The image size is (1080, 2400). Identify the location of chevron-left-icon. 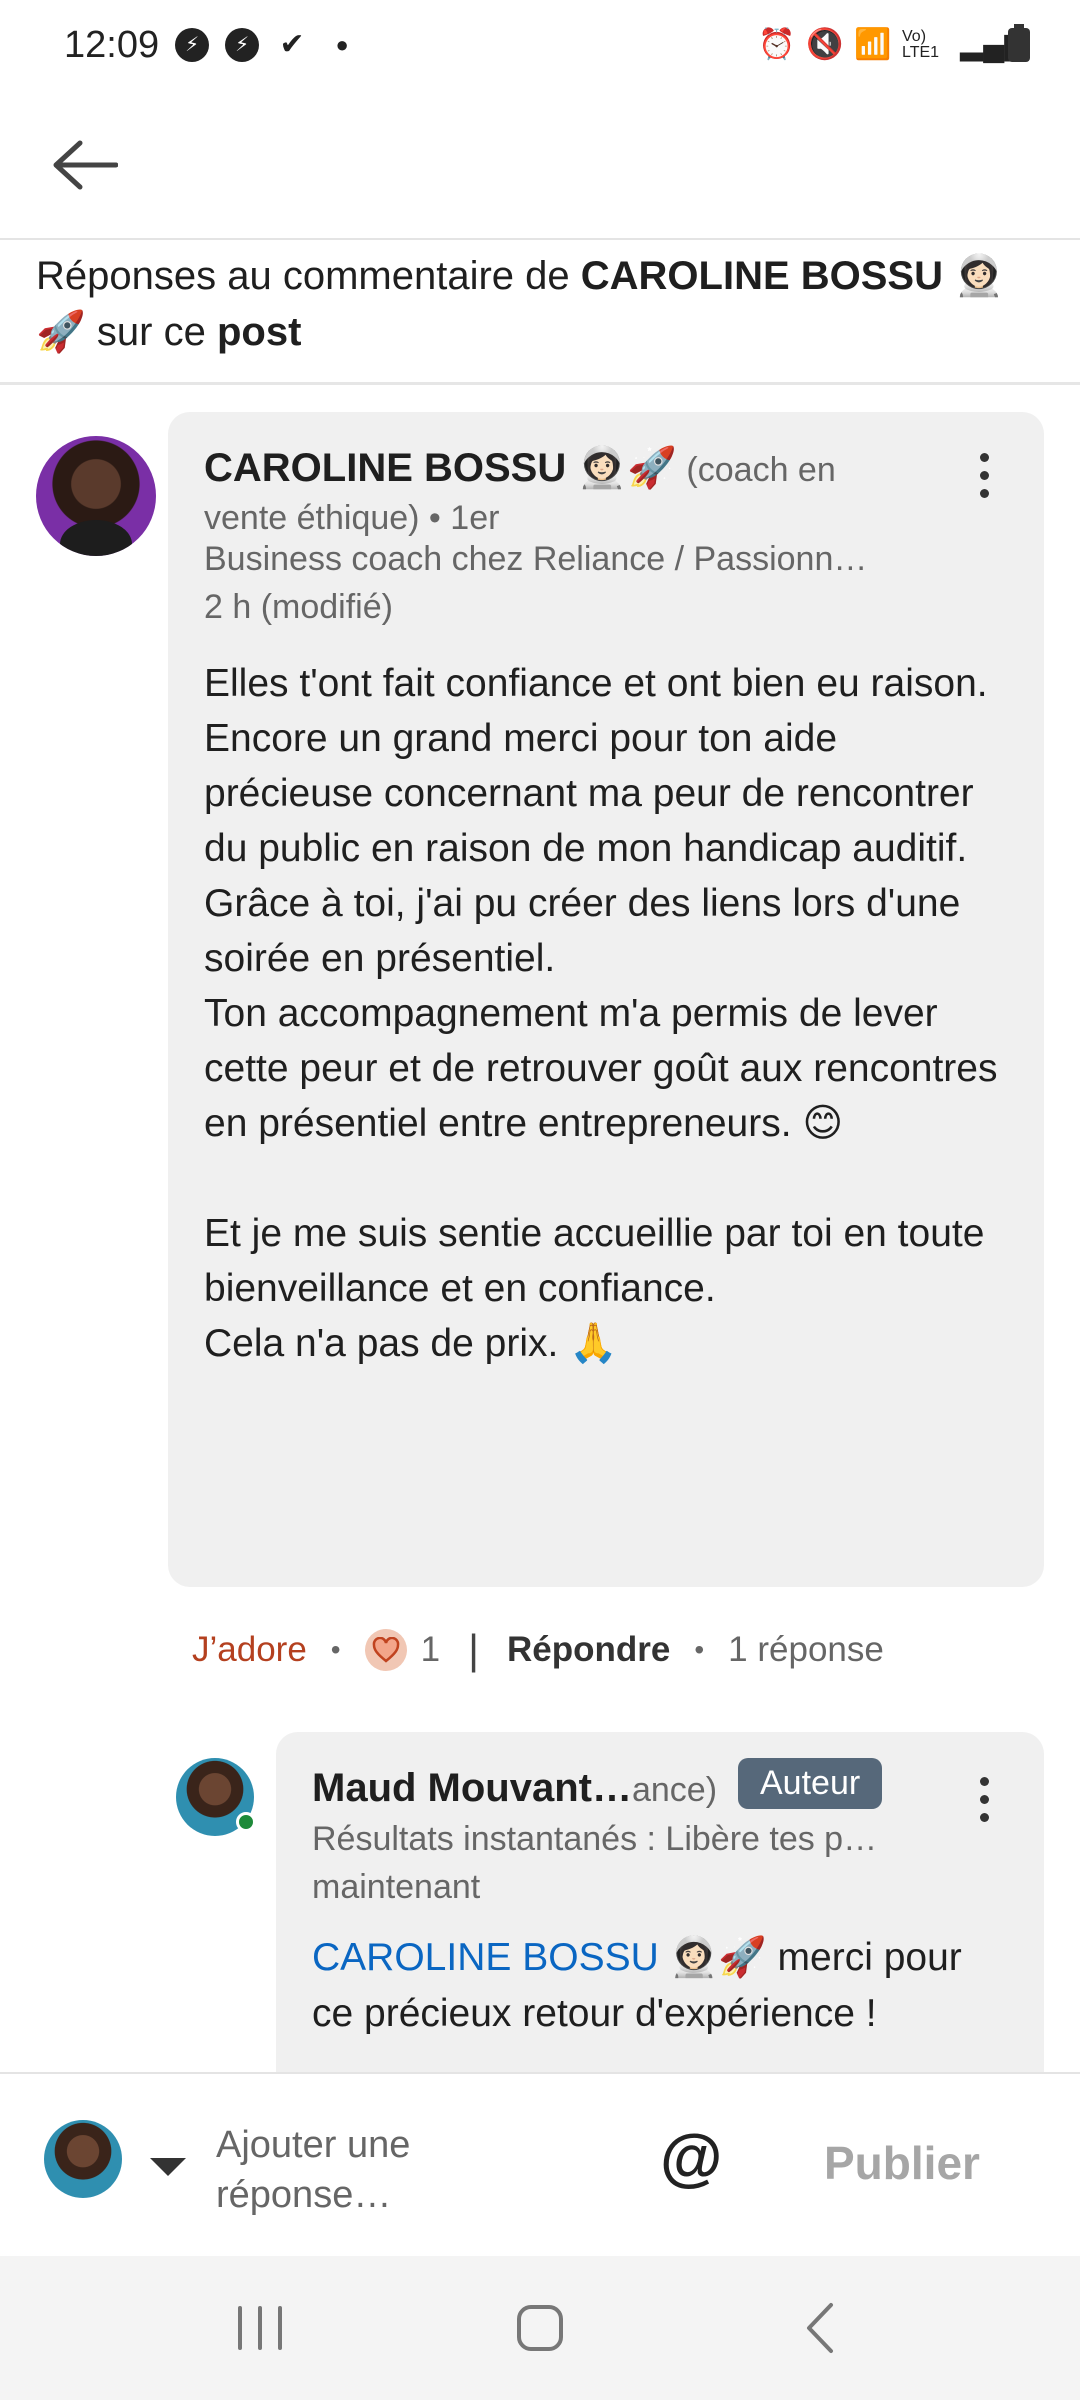
(820, 2328).